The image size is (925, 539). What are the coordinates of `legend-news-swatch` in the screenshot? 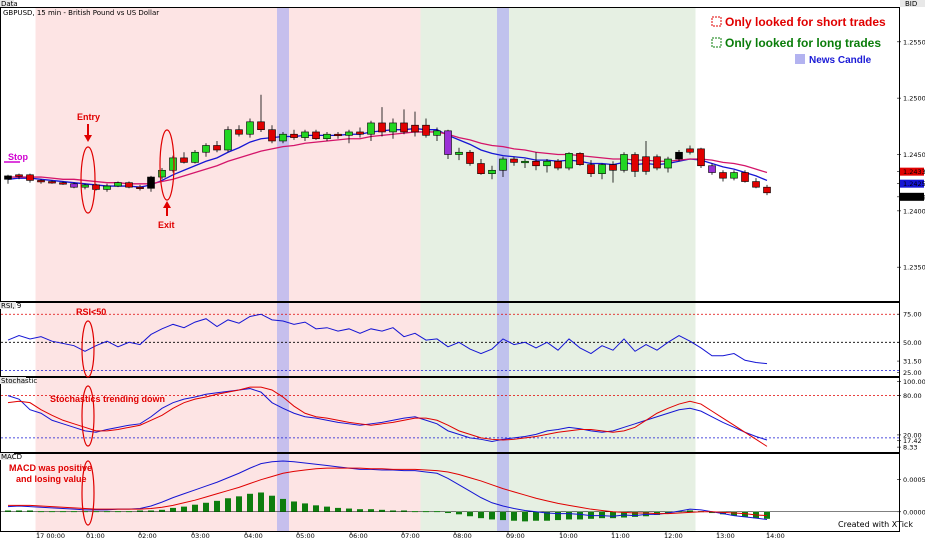 It's located at (800, 59).